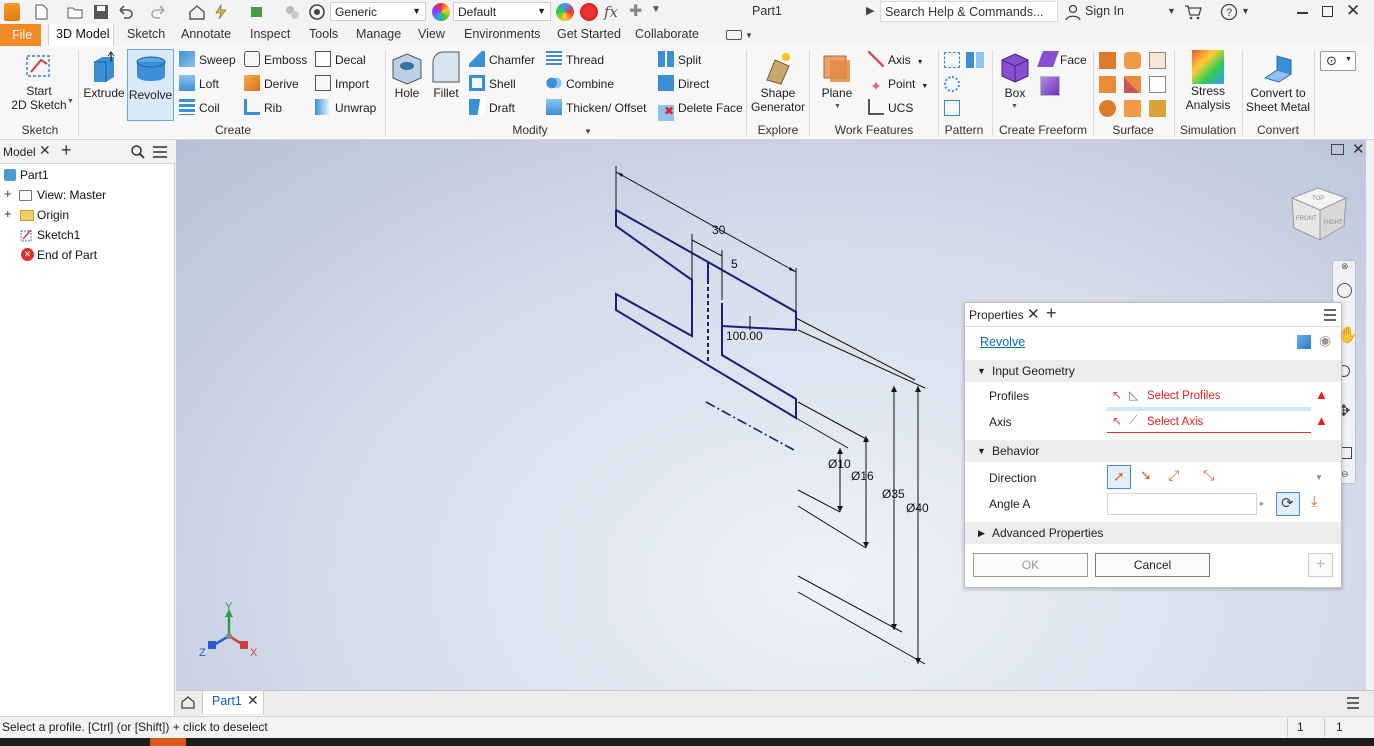 The image size is (1374, 746). I want to click on section-advanced-properties: ▶ Advanced Properties, so click(1153, 533).